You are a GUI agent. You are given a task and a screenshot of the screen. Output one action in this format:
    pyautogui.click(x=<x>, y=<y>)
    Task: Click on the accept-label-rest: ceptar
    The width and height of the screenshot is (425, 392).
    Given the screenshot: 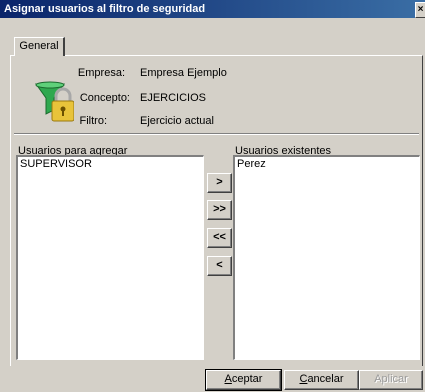 What is the action you would take?
    pyautogui.click(x=247, y=379)
    